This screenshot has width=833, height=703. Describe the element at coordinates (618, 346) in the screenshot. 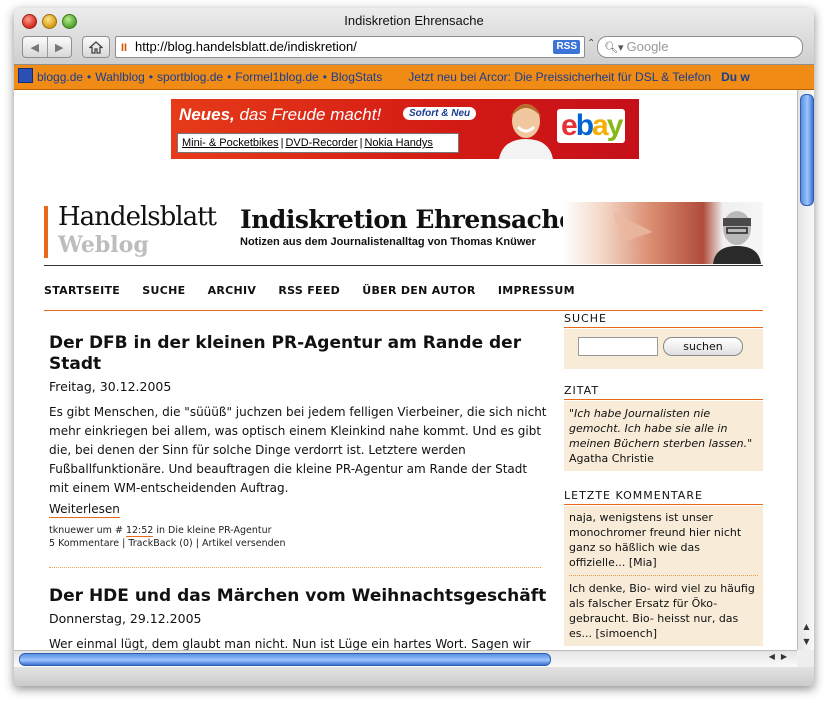

I see `blog-search-input` at that location.